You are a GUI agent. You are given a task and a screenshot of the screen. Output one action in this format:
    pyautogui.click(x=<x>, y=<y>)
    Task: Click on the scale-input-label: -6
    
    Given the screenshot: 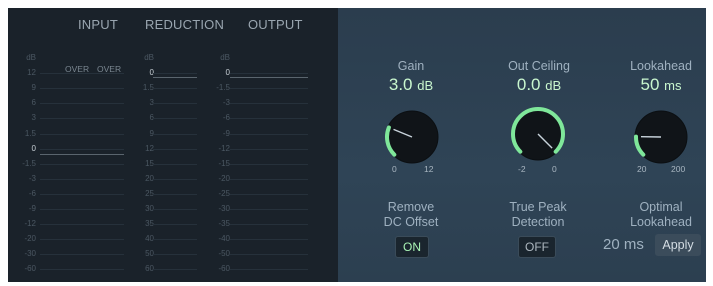 What is the action you would take?
    pyautogui.click(x=32, y=193)
    